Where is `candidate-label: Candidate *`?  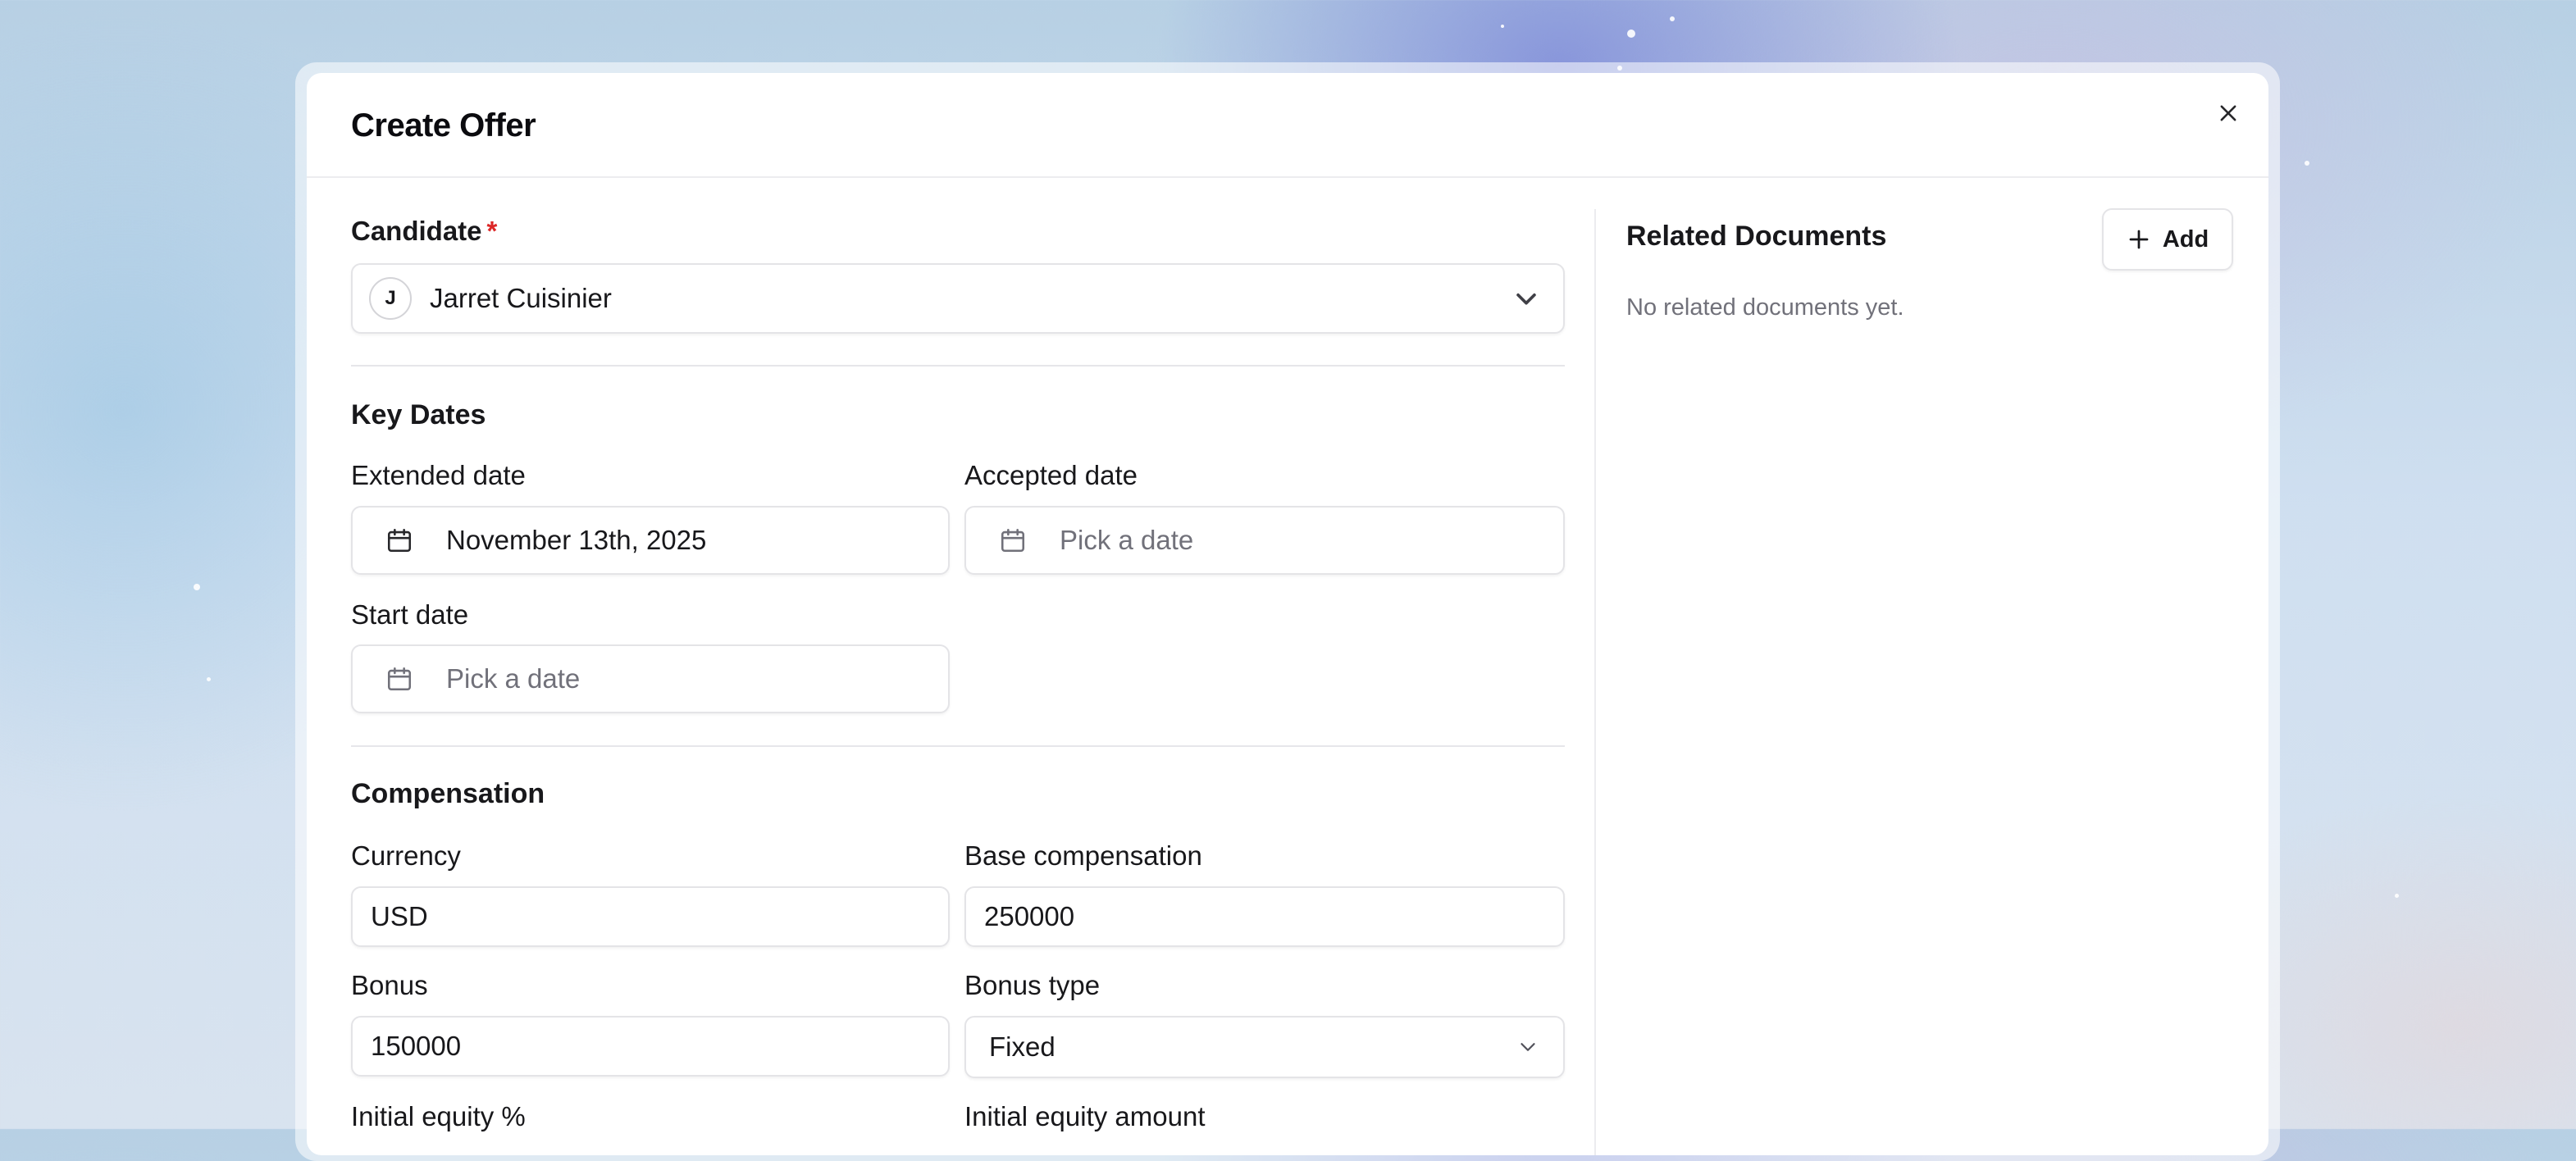 candidate-label: Candidate * is located at coordinates (424, 231).